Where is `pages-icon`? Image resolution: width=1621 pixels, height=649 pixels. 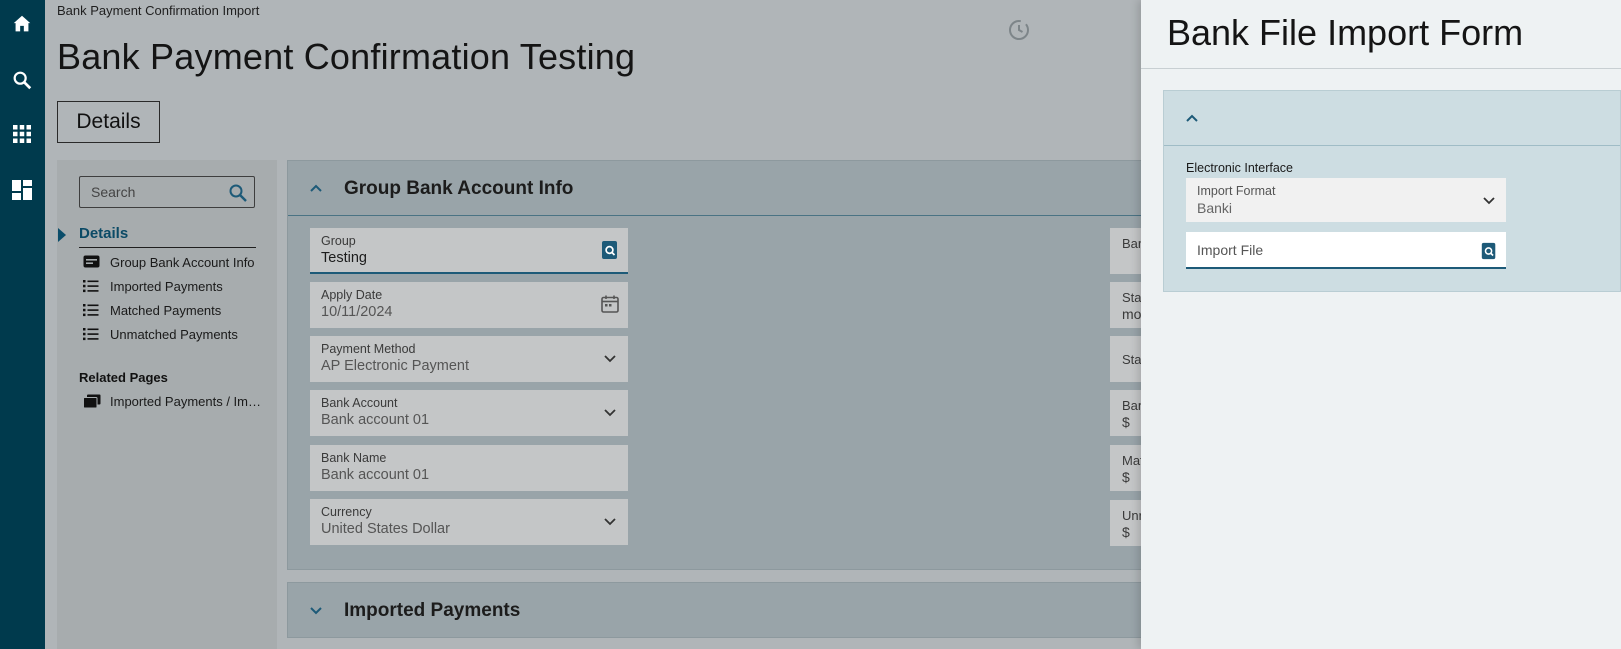 pages-icon is located at coordinates (92, 401).